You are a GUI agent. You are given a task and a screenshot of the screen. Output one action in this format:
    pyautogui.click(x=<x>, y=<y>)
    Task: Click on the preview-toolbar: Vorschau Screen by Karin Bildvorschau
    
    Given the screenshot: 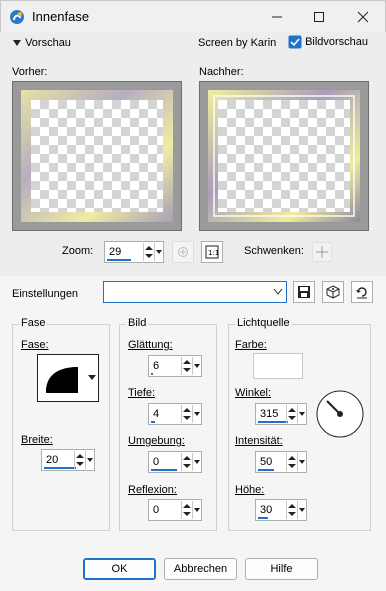 What is the action you would take?
    pyautogui.click(x=193, y=43)
    